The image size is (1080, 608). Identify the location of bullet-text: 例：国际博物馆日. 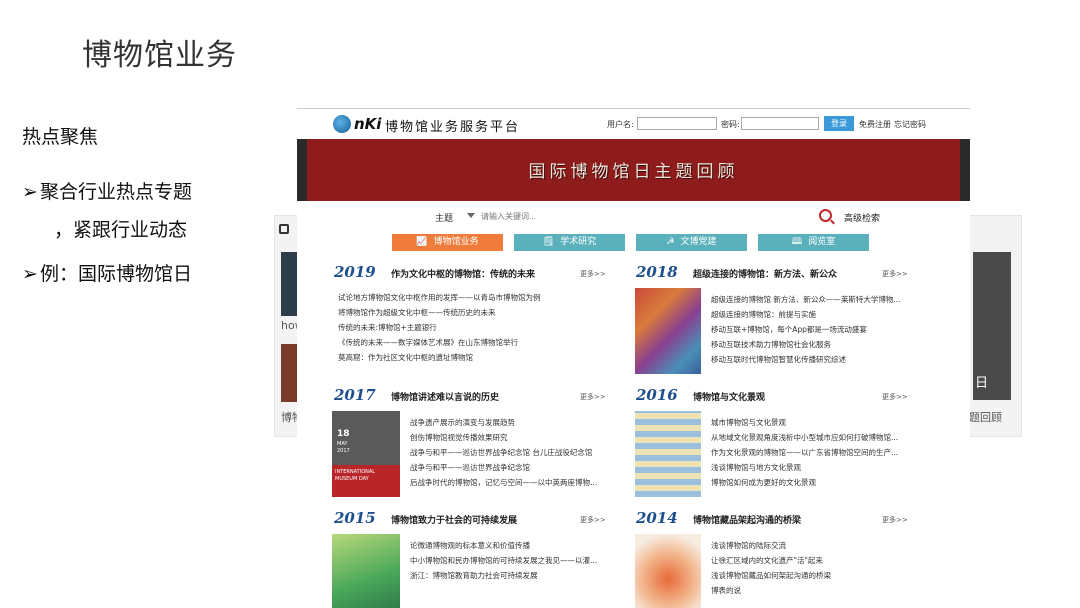
(116, 274).